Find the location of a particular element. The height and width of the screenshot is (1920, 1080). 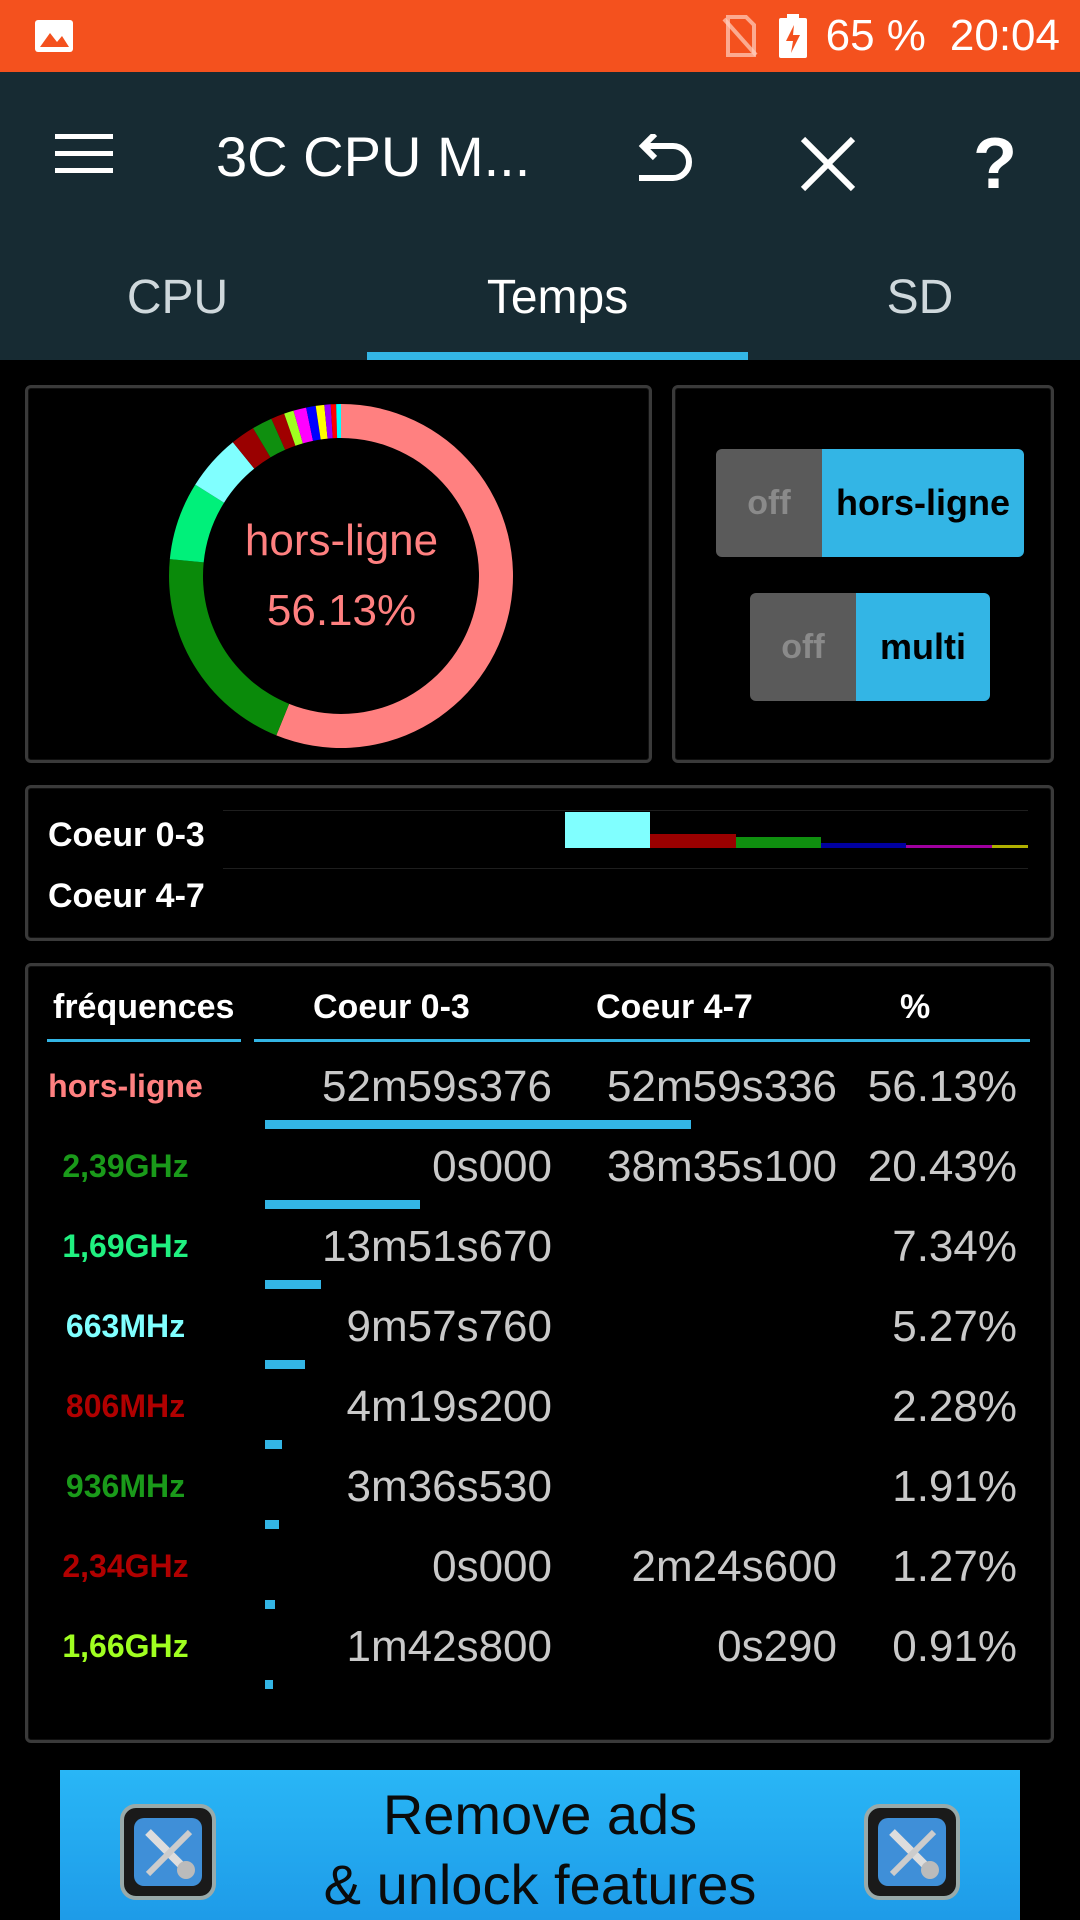

status-bar: 65 % 20:04 is located at coordinates (540, 36).